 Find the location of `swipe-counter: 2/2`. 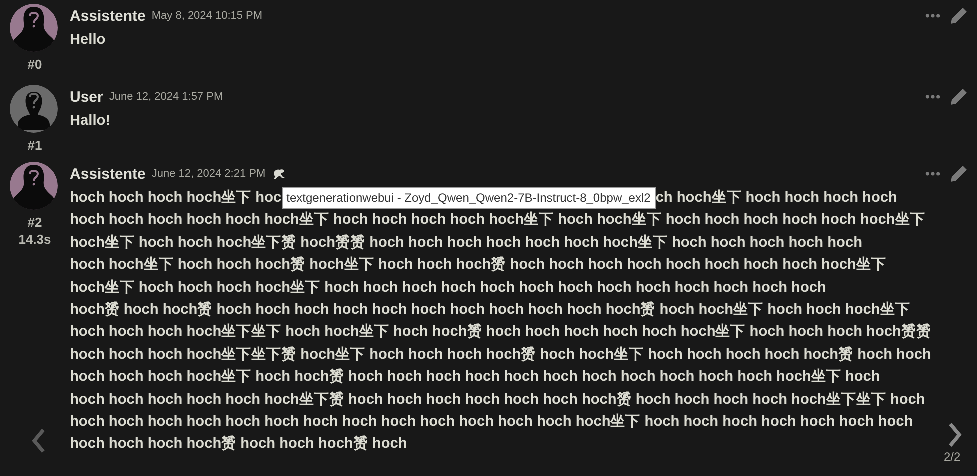

swipe-counter: 2/2 is located at coordinates (952, 457).